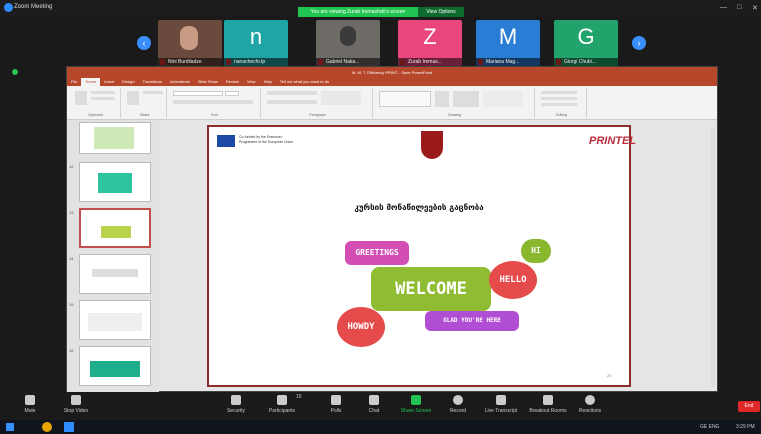 This screenshot has height=434, width=761. I want to click on tab-transitions: Transitions, so click(152, 82).